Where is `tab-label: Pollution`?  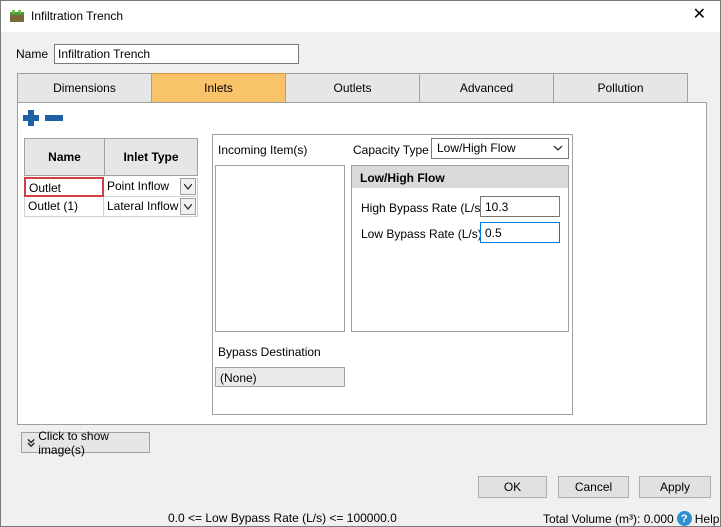 tab-label: Pollution is located at coordinates (620, 88).